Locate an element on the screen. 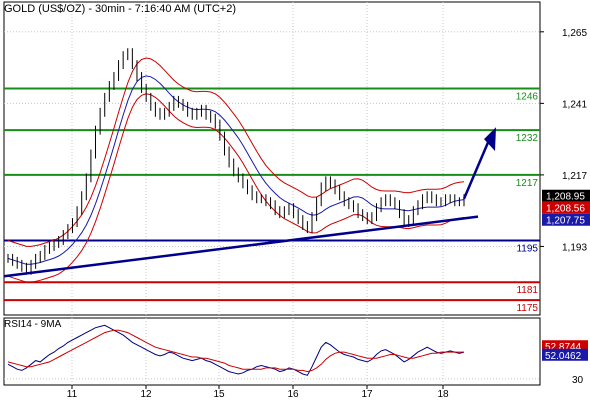 The height and width of the screenshot is (400, 590). price-tag: 1,207.75 is located at coordinates (566, 220).